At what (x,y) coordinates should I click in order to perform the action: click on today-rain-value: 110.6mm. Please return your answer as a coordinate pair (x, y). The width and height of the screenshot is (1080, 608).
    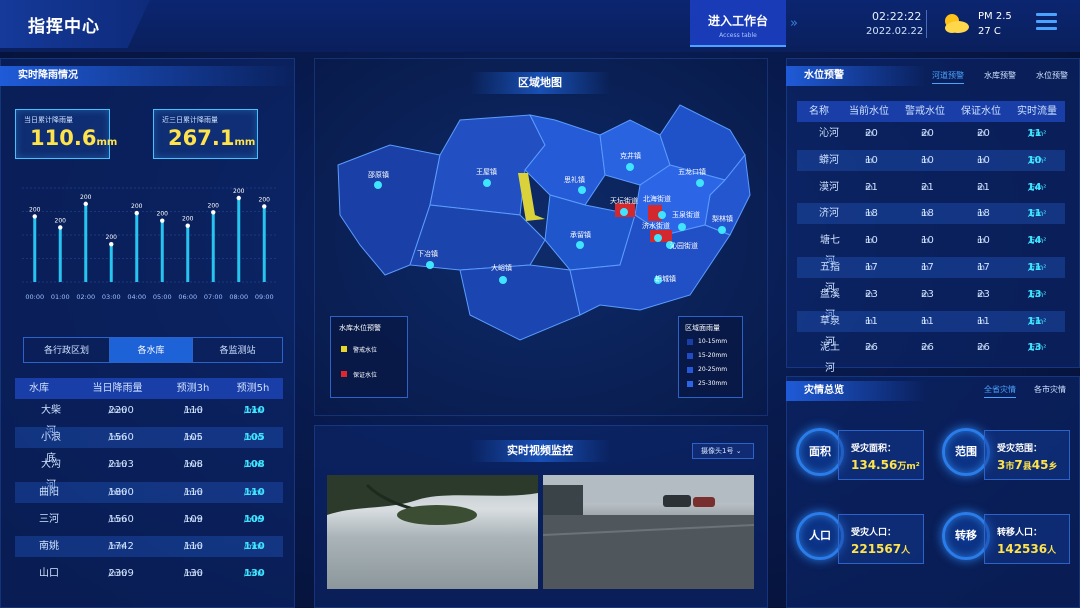
    Looking at the image, I should click on (74, 138).